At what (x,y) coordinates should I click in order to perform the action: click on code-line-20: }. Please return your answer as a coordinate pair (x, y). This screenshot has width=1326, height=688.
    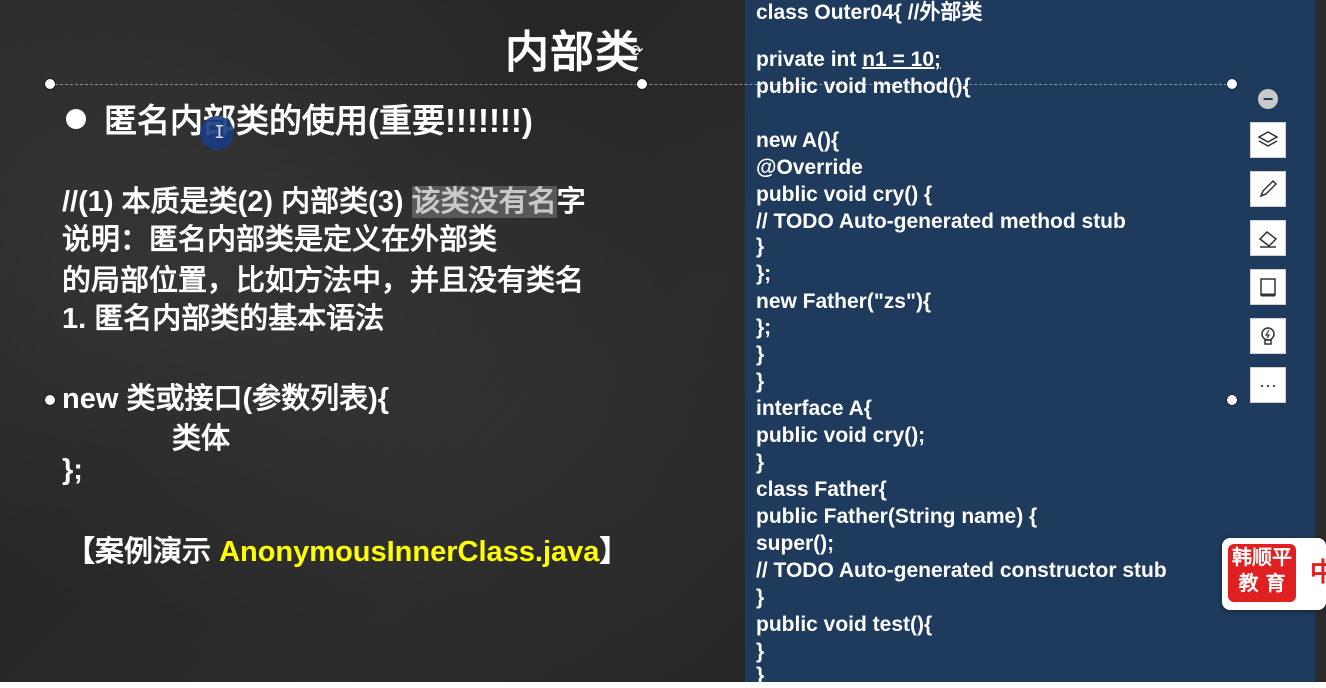
    Looking at the image, I should click on (760, 597).